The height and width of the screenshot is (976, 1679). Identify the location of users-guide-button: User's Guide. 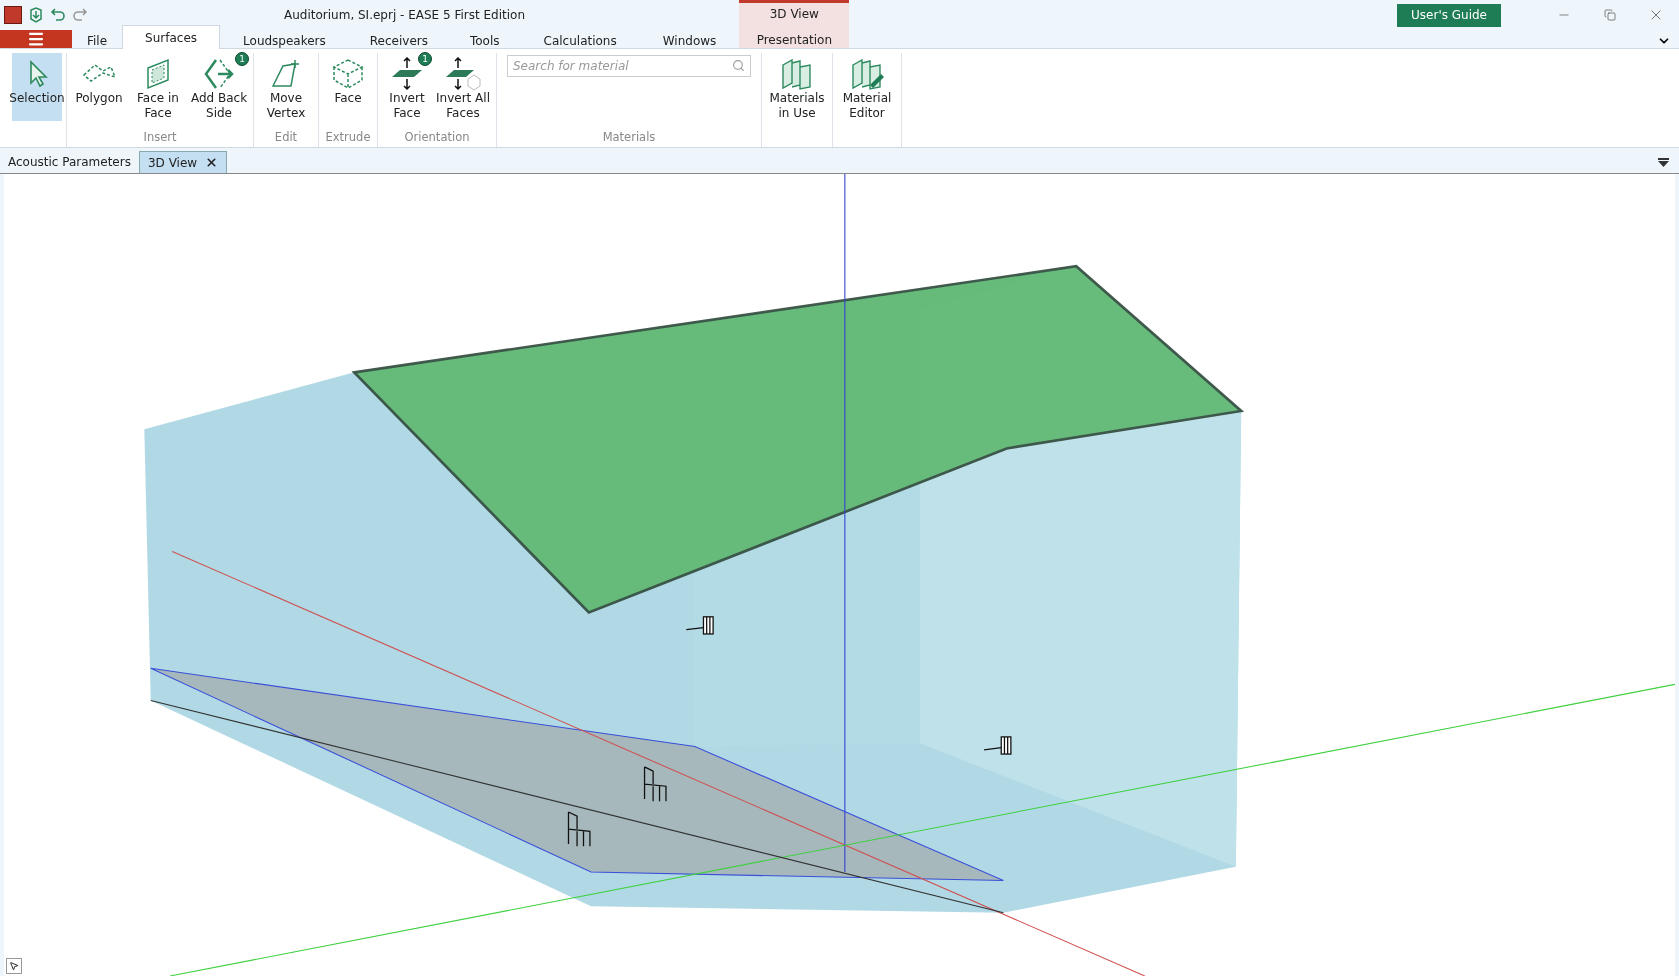
(1449, 15).